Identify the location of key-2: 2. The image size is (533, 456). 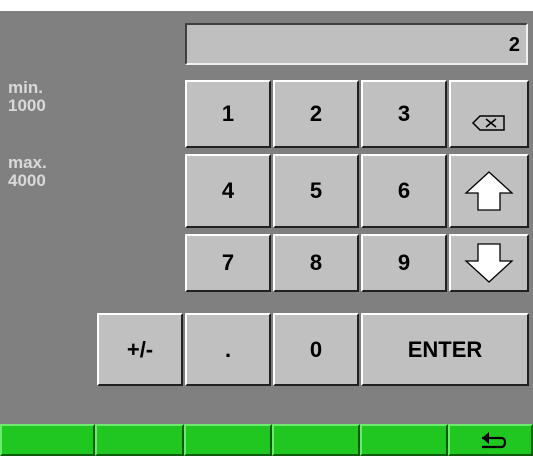
(316, 114).